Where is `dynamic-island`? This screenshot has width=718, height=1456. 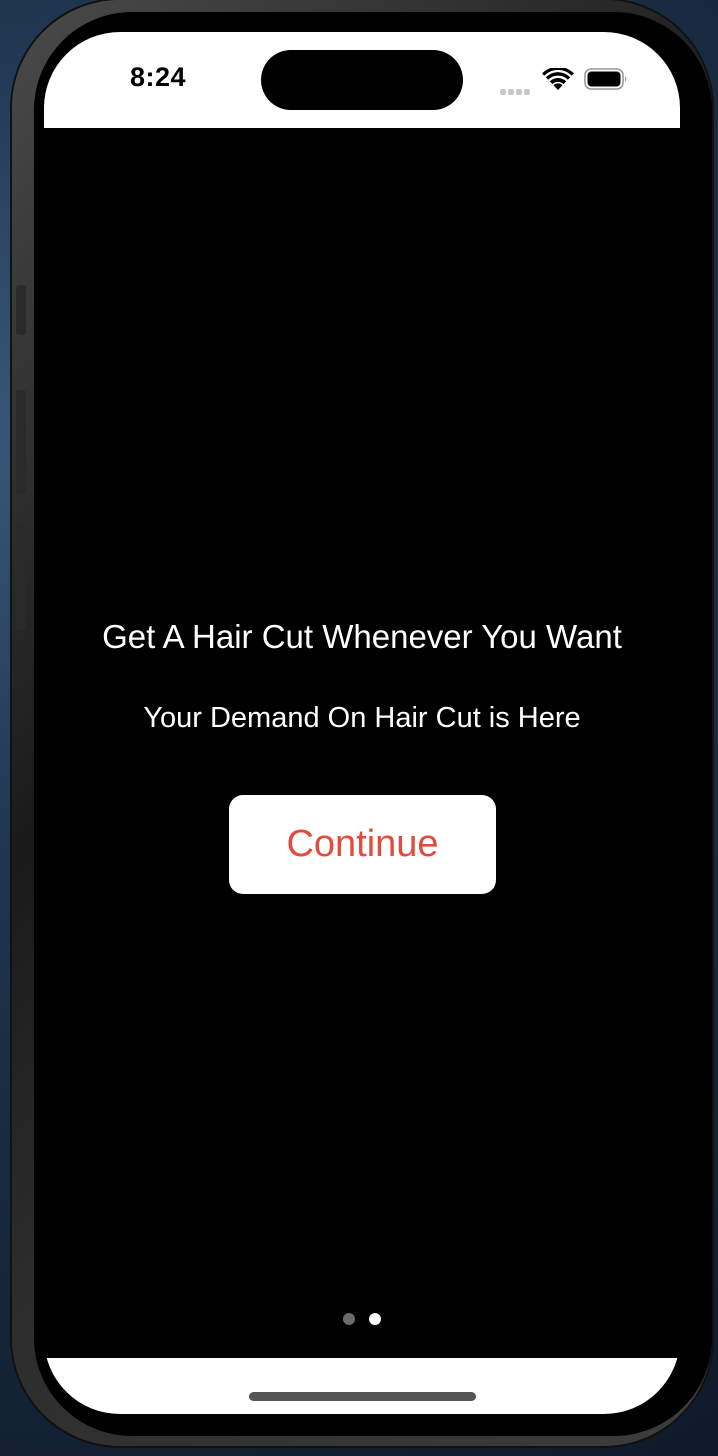
dynamic-island is located at coordinates (362, 80).